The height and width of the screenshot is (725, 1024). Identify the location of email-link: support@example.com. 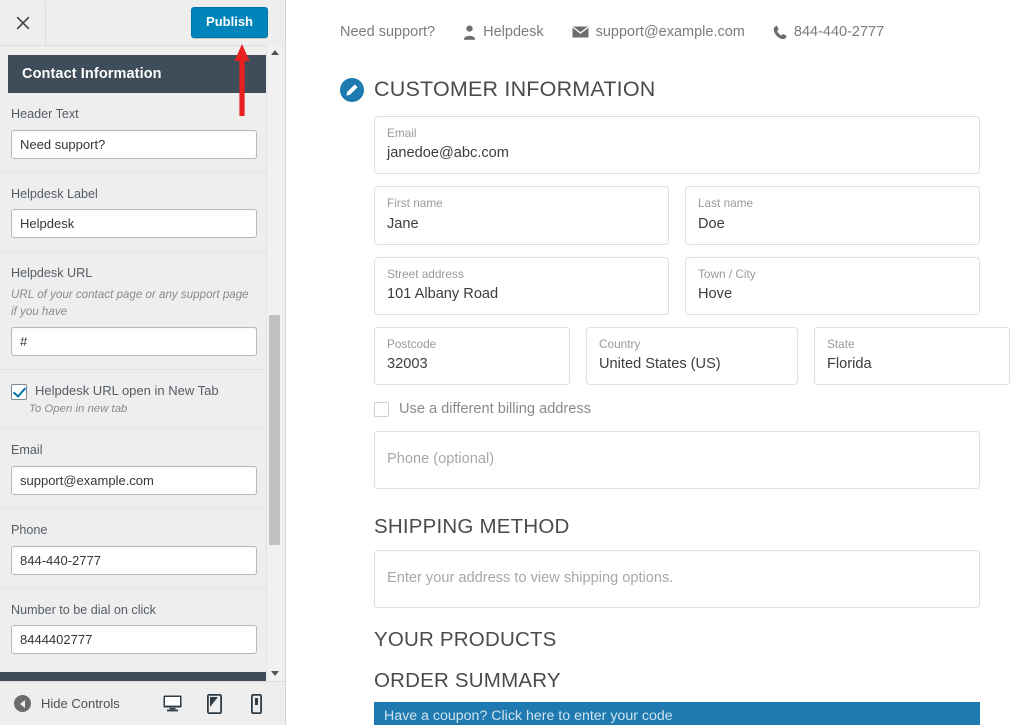
(658, 32).